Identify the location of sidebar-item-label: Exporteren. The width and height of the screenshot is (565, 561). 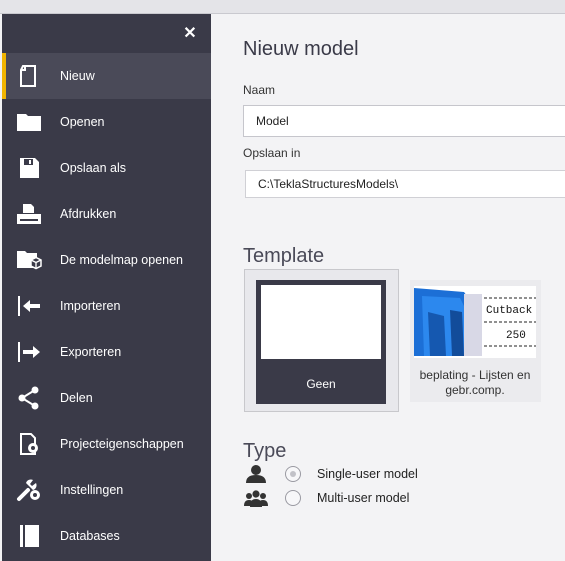
(91, 352).